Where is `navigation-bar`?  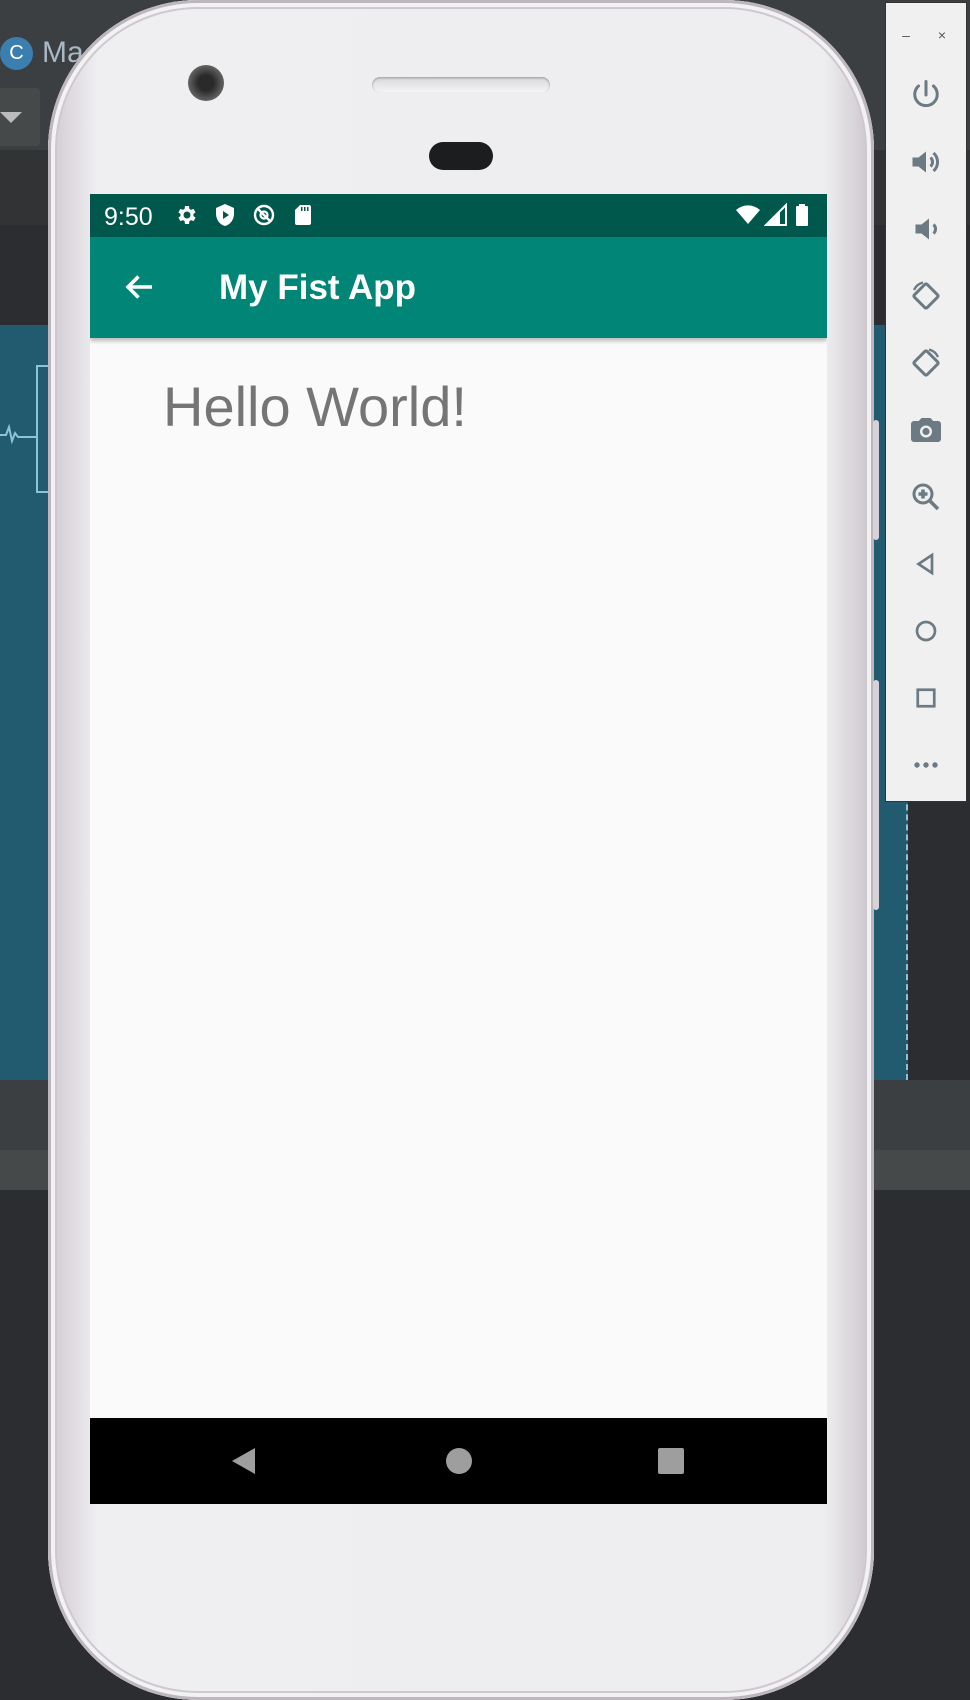
navigation-bar is located at coordinates (458, 1461).